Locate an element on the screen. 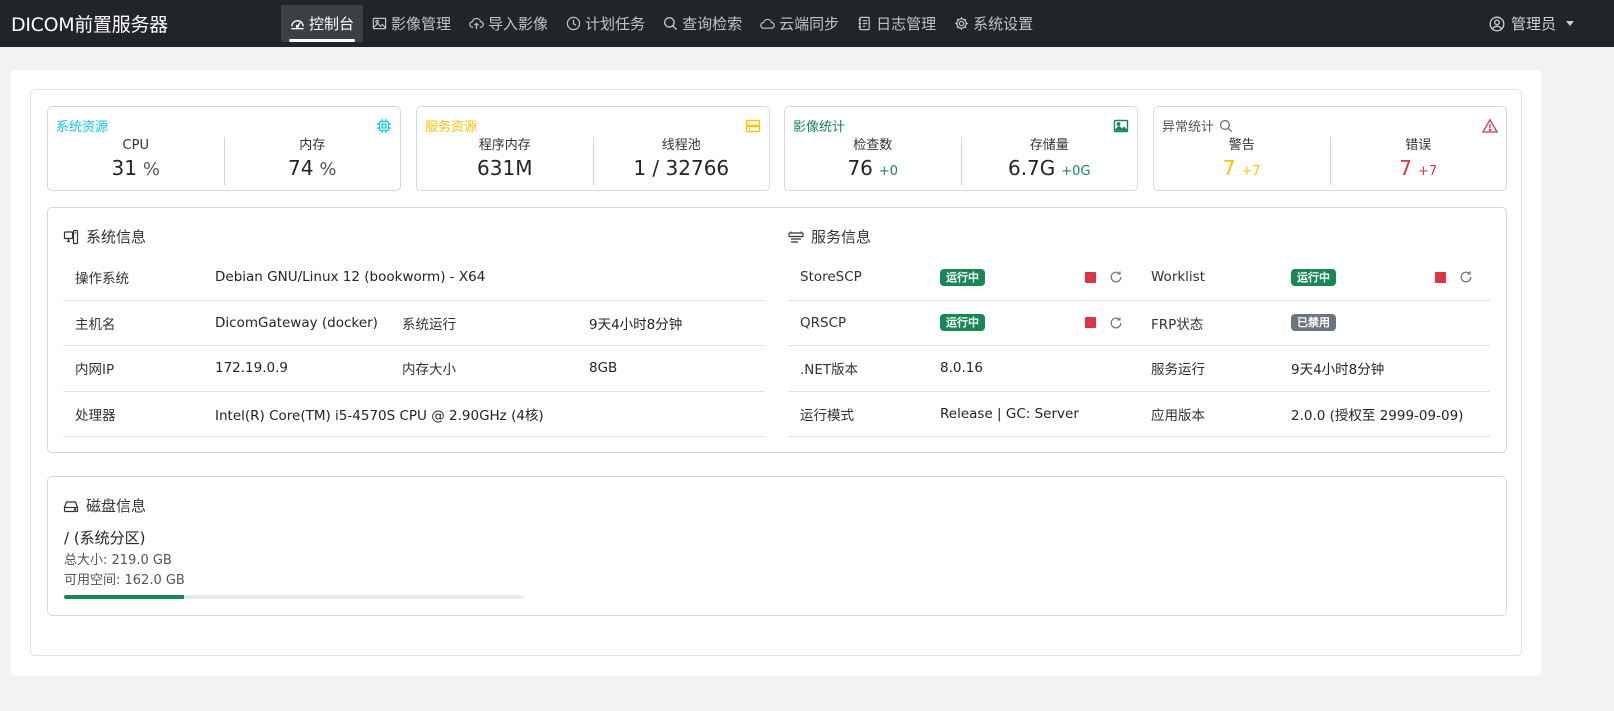 The image size is (1614, 711). cpu-stat: CPU 31% is located at coordinates (136, 161).